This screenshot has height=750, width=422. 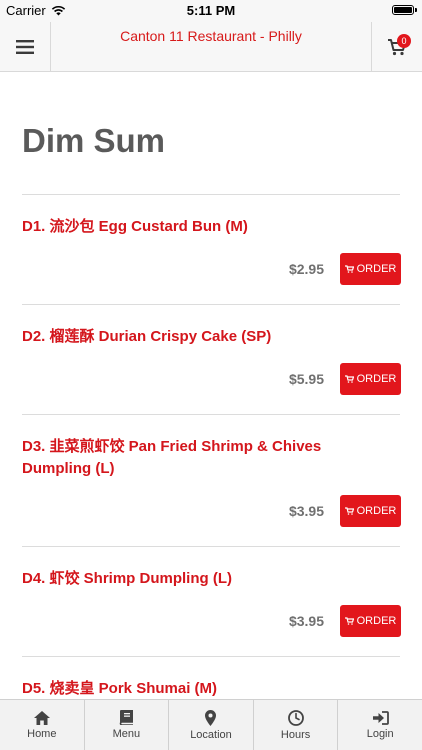 I want to click on book-icon, so click(x=127, y=717).